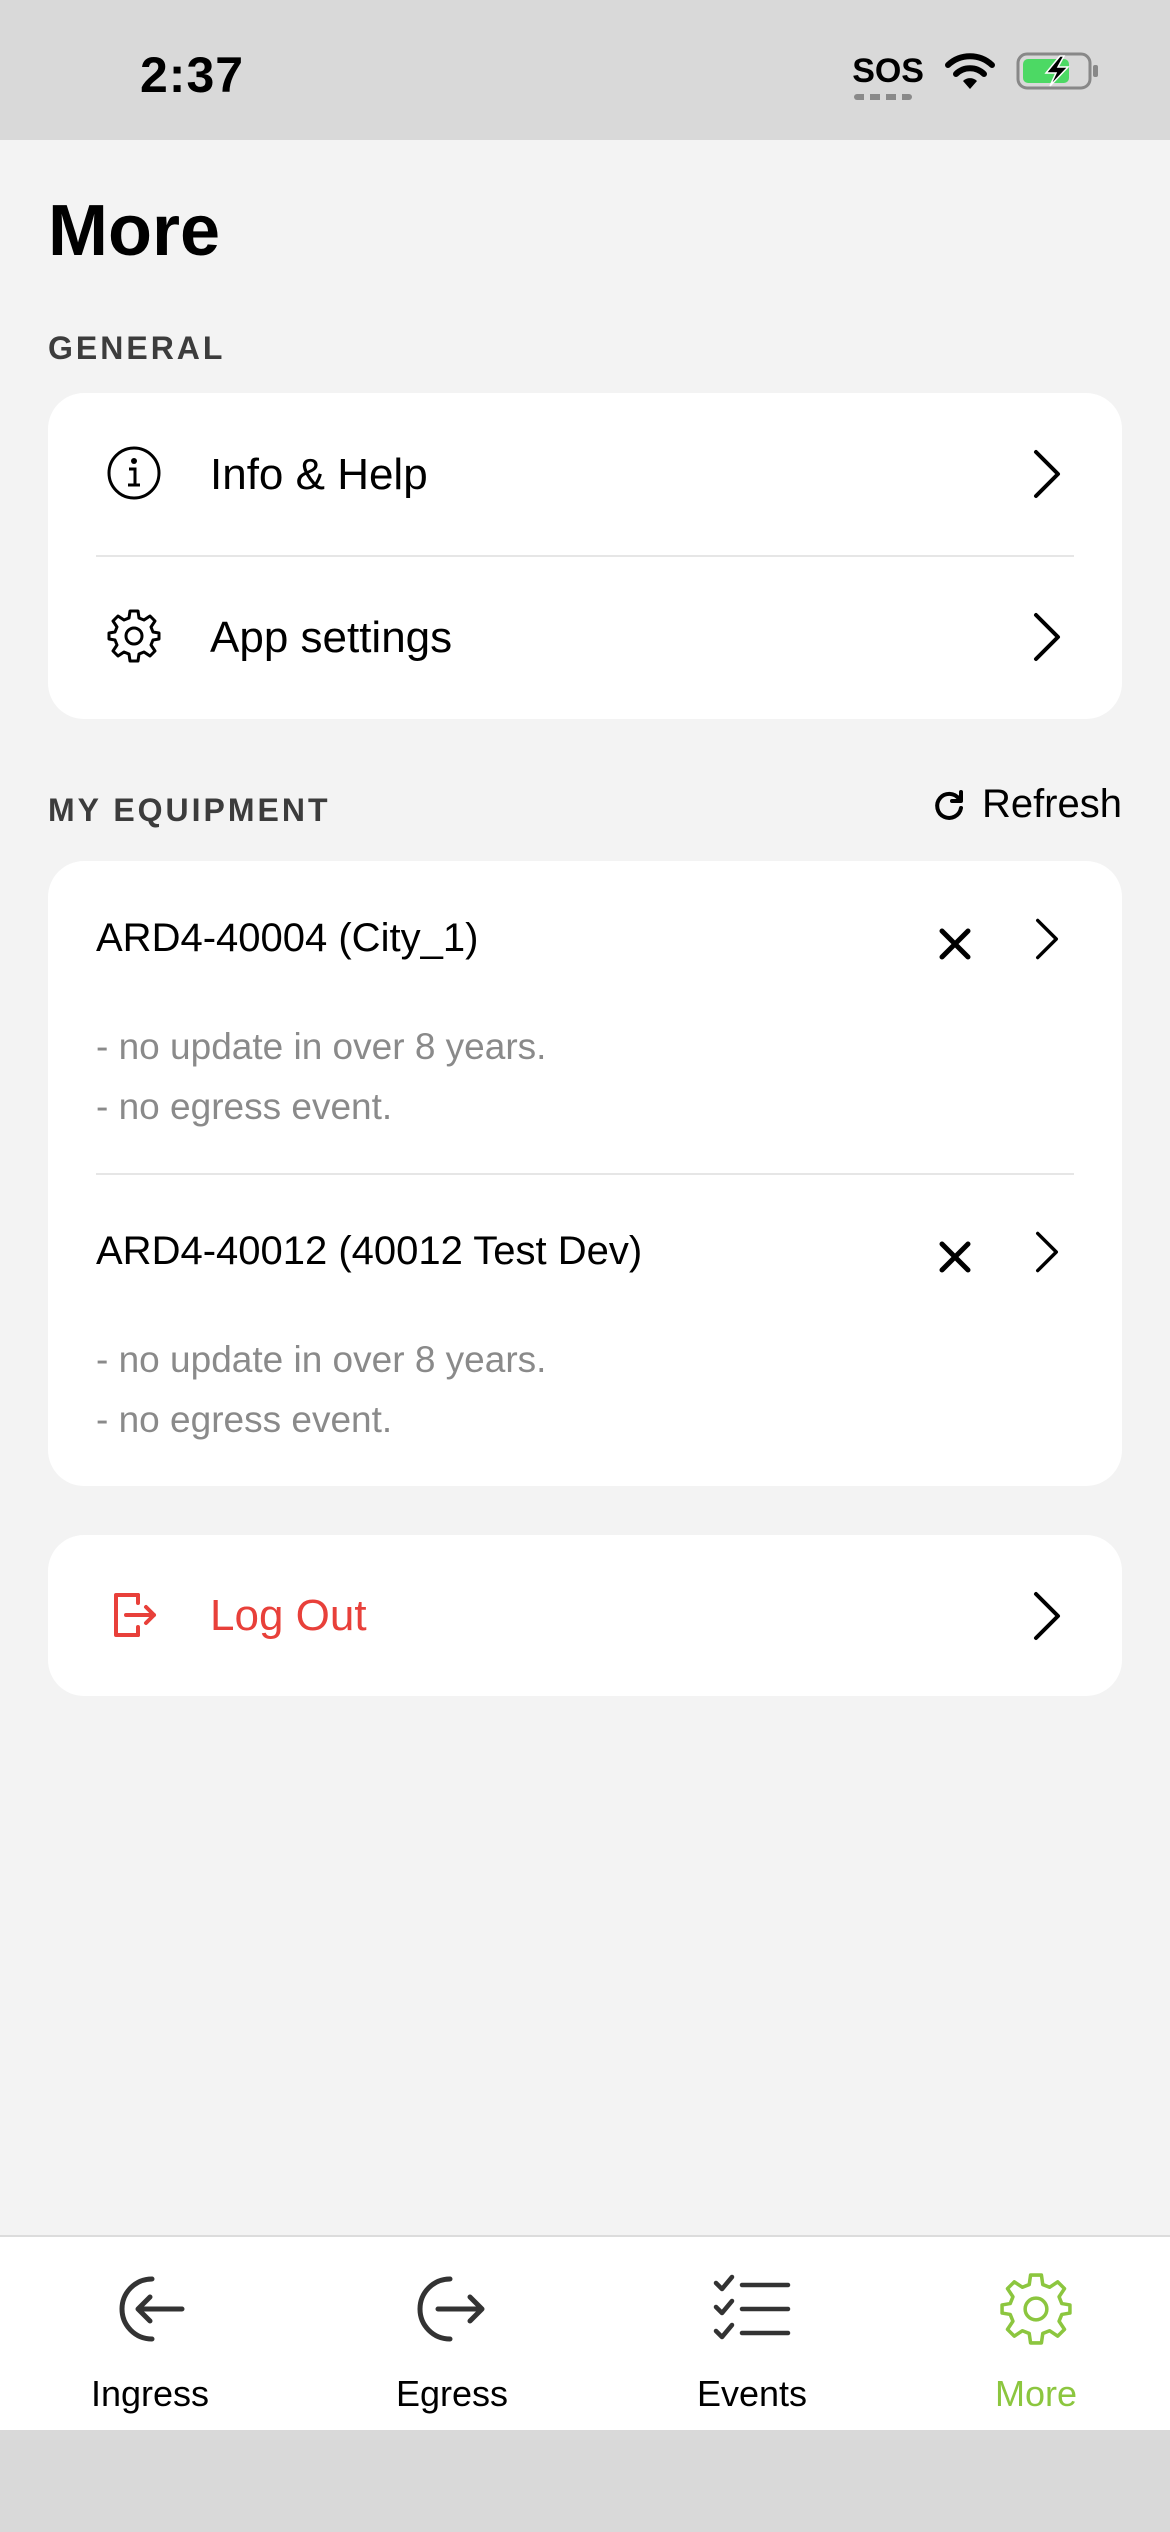 The width and height of the screenshot is (1170, 2532). I want to click on tab-events: Events, so click(752, 2334).